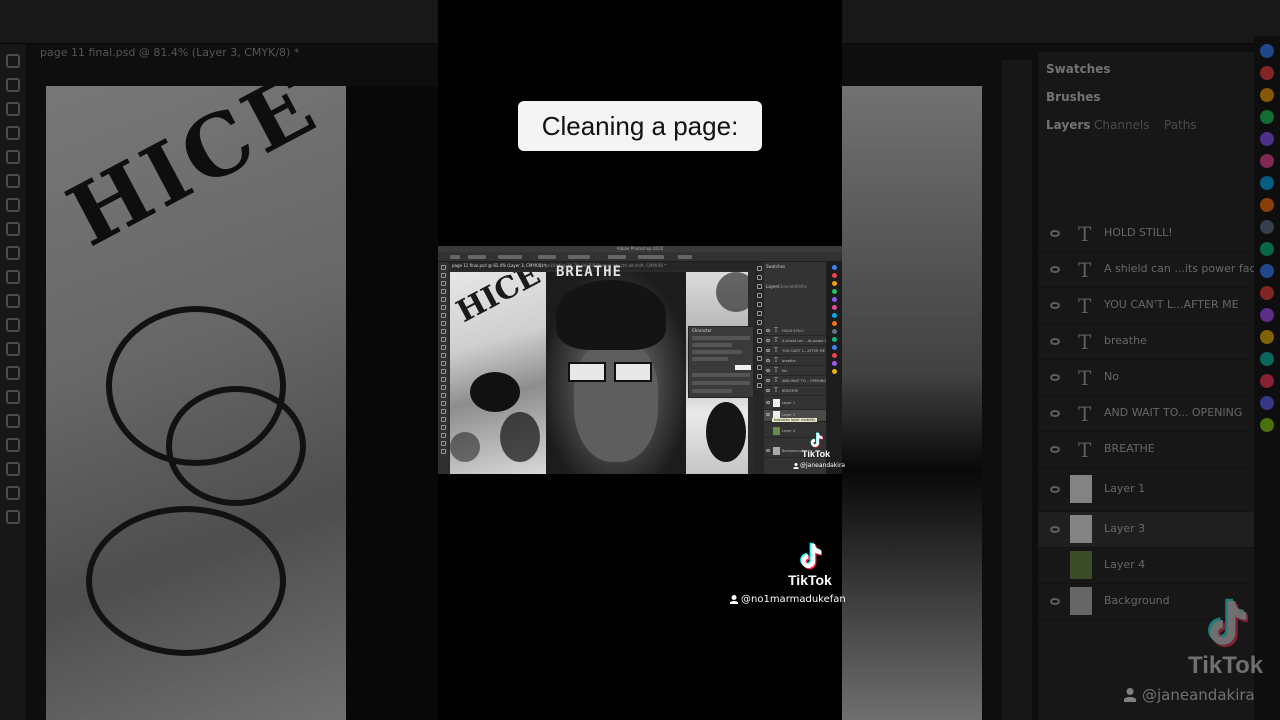 The width and height of the screenshot is (1280, 720). Describe the element at coordinates (795, 420) in the screenshot. I see `layer-visibility-tooltip: Indicates layer visibility` at that location.